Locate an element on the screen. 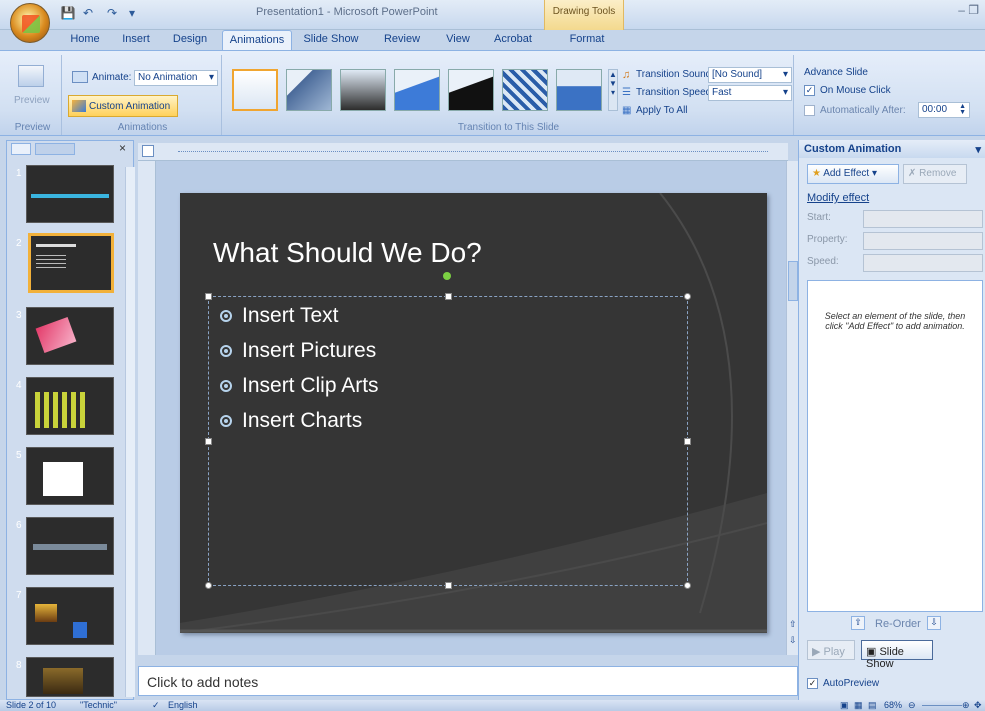  bullet-item: Insert Text is located at coordinates (279, 316).